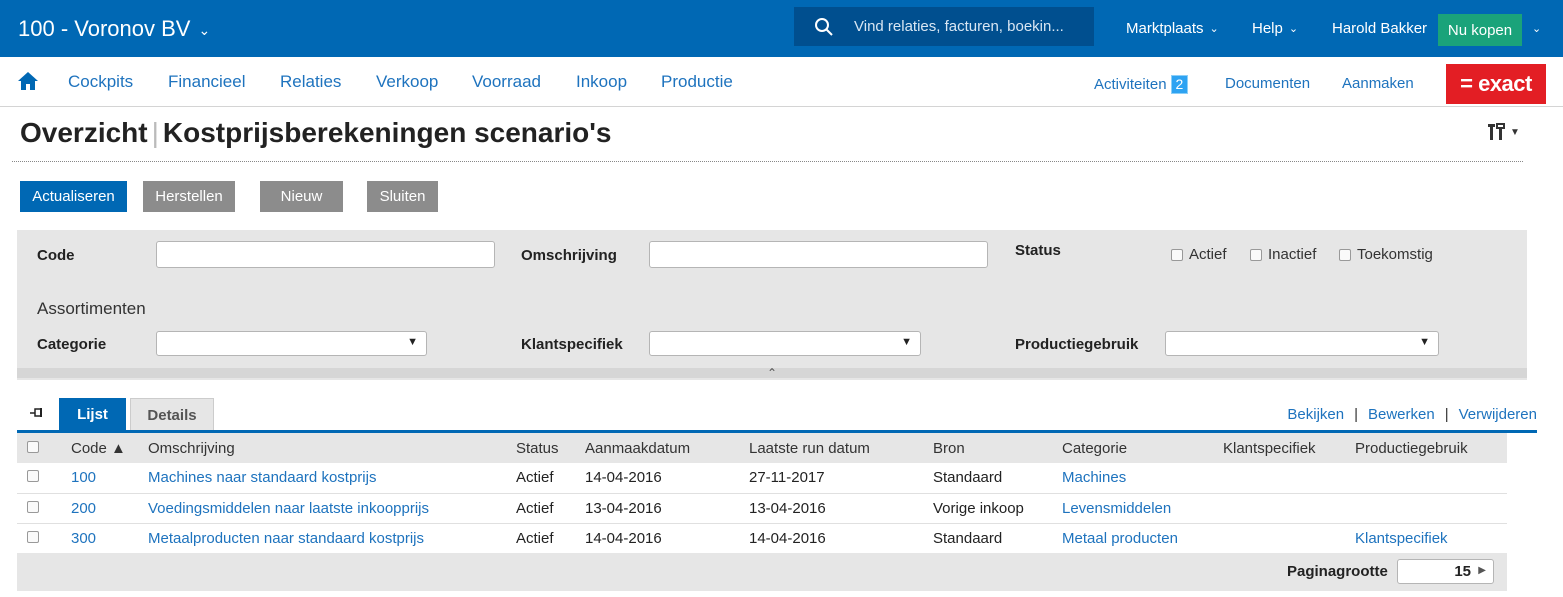 Image resolution: width=1563 pixels, height=597 pixels. What do you see at coordinates (1315, 414) in the screenshot?
I see `bekijken-link: Bekijken` at bounding box center [1315, 414].